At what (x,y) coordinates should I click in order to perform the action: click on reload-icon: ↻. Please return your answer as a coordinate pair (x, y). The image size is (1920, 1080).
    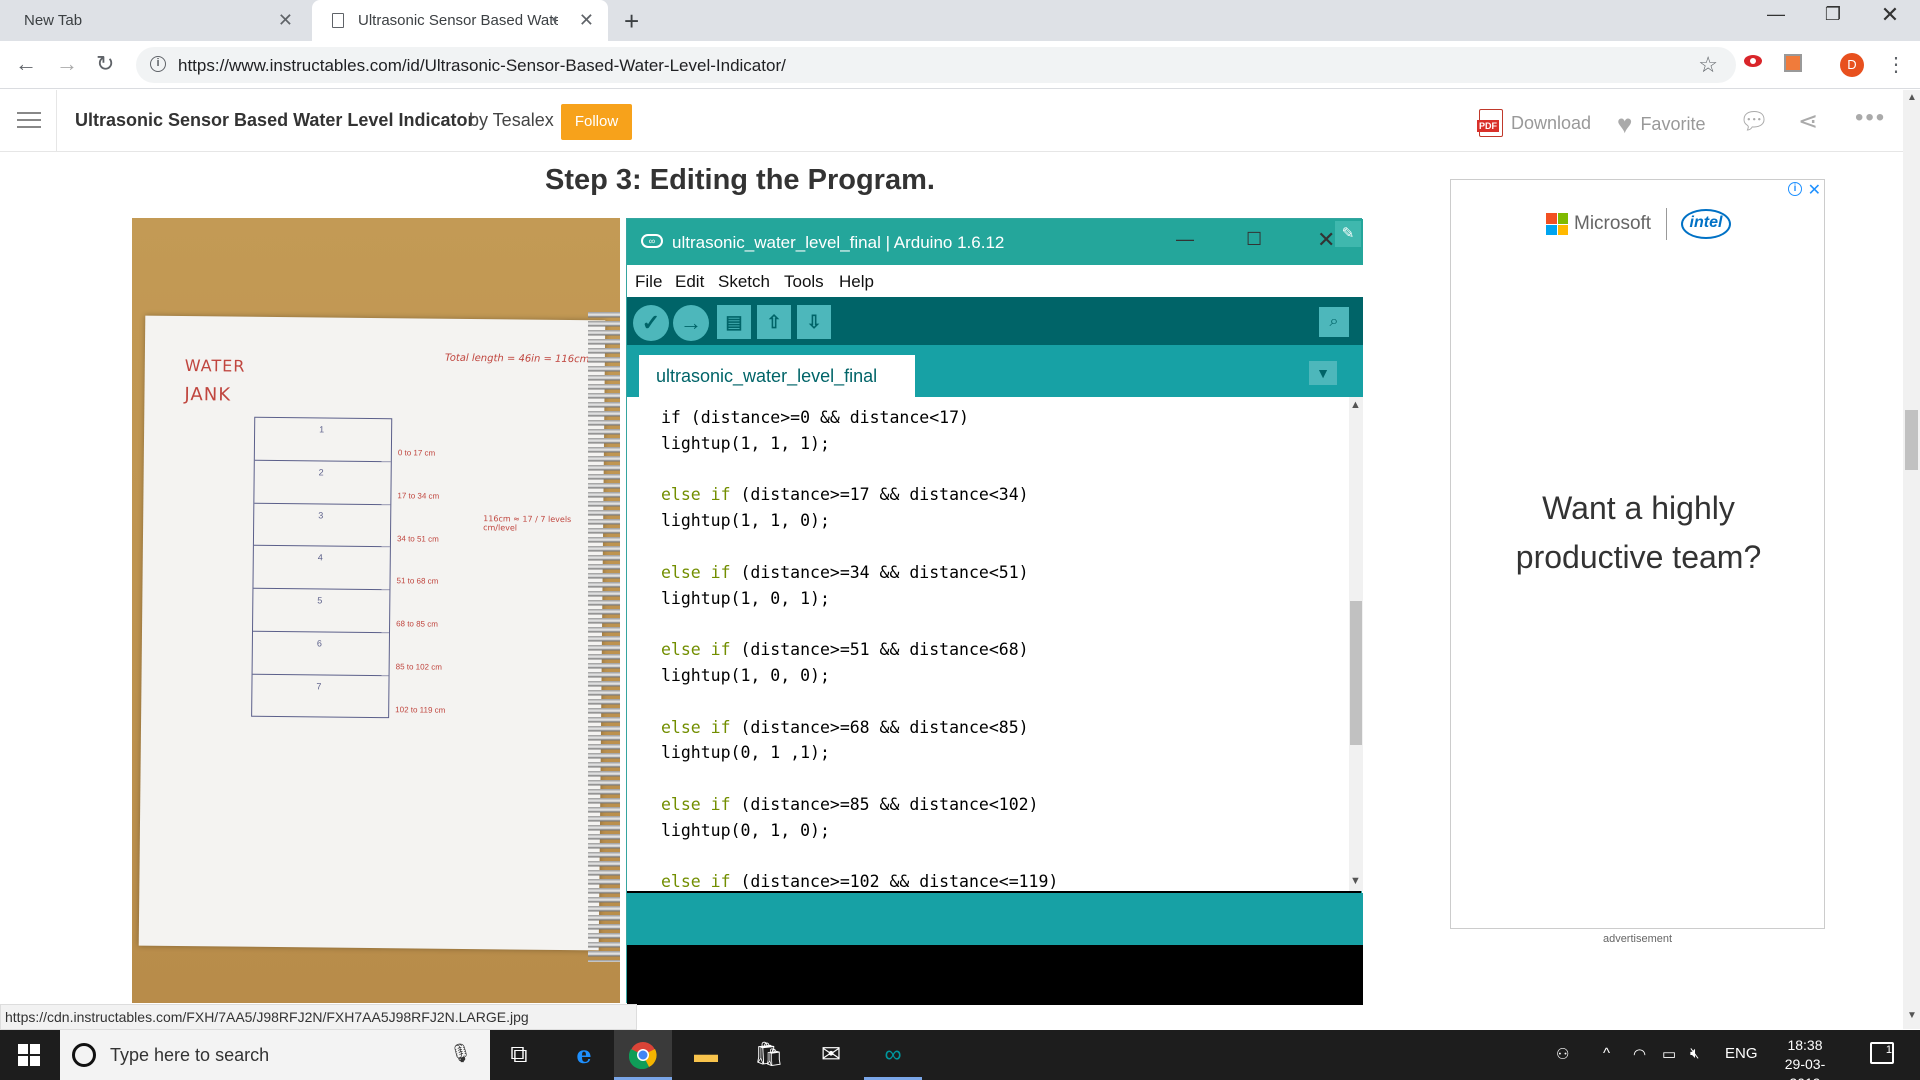
    Looking at the image, I should click on (105, 64).